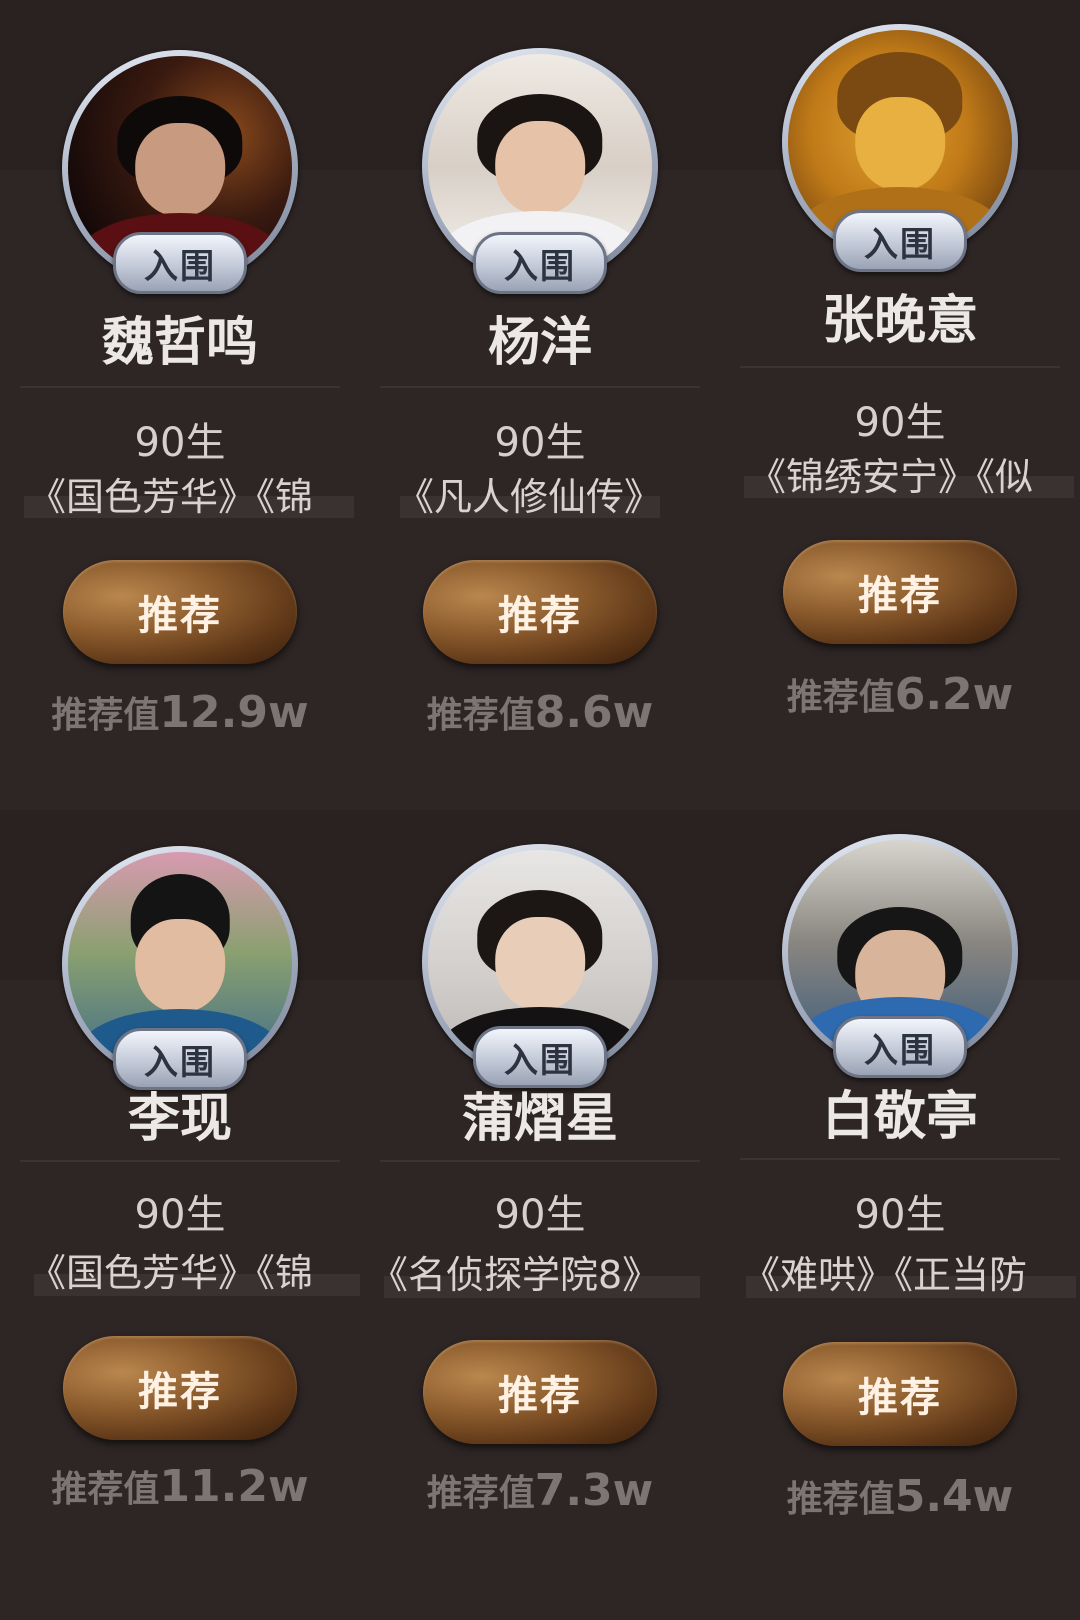  What do you see at coordinates (529, 497) in the screenshot?
I see `works-list: 《凡人修仙传》` at bounding box center [529, 497].